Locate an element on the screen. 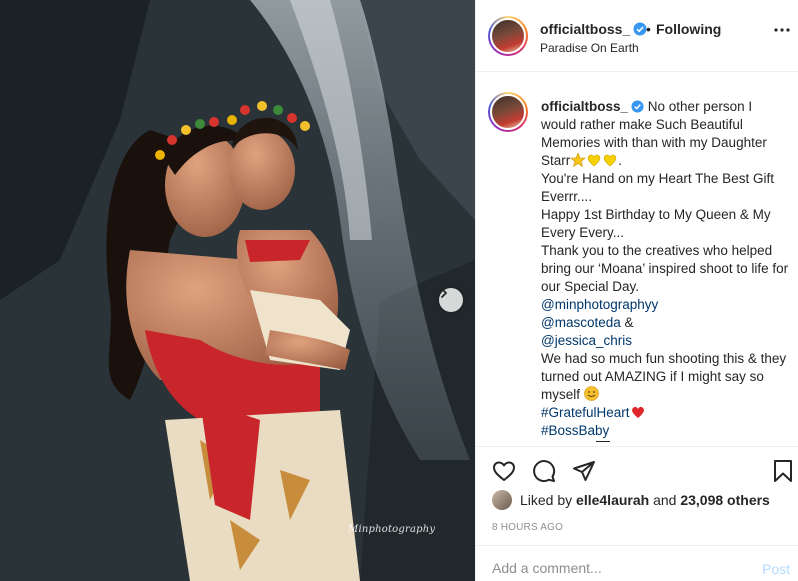 This screenshot has width=798, height=581. header-username: officialtboss_ is located at coordinates (593, 29).